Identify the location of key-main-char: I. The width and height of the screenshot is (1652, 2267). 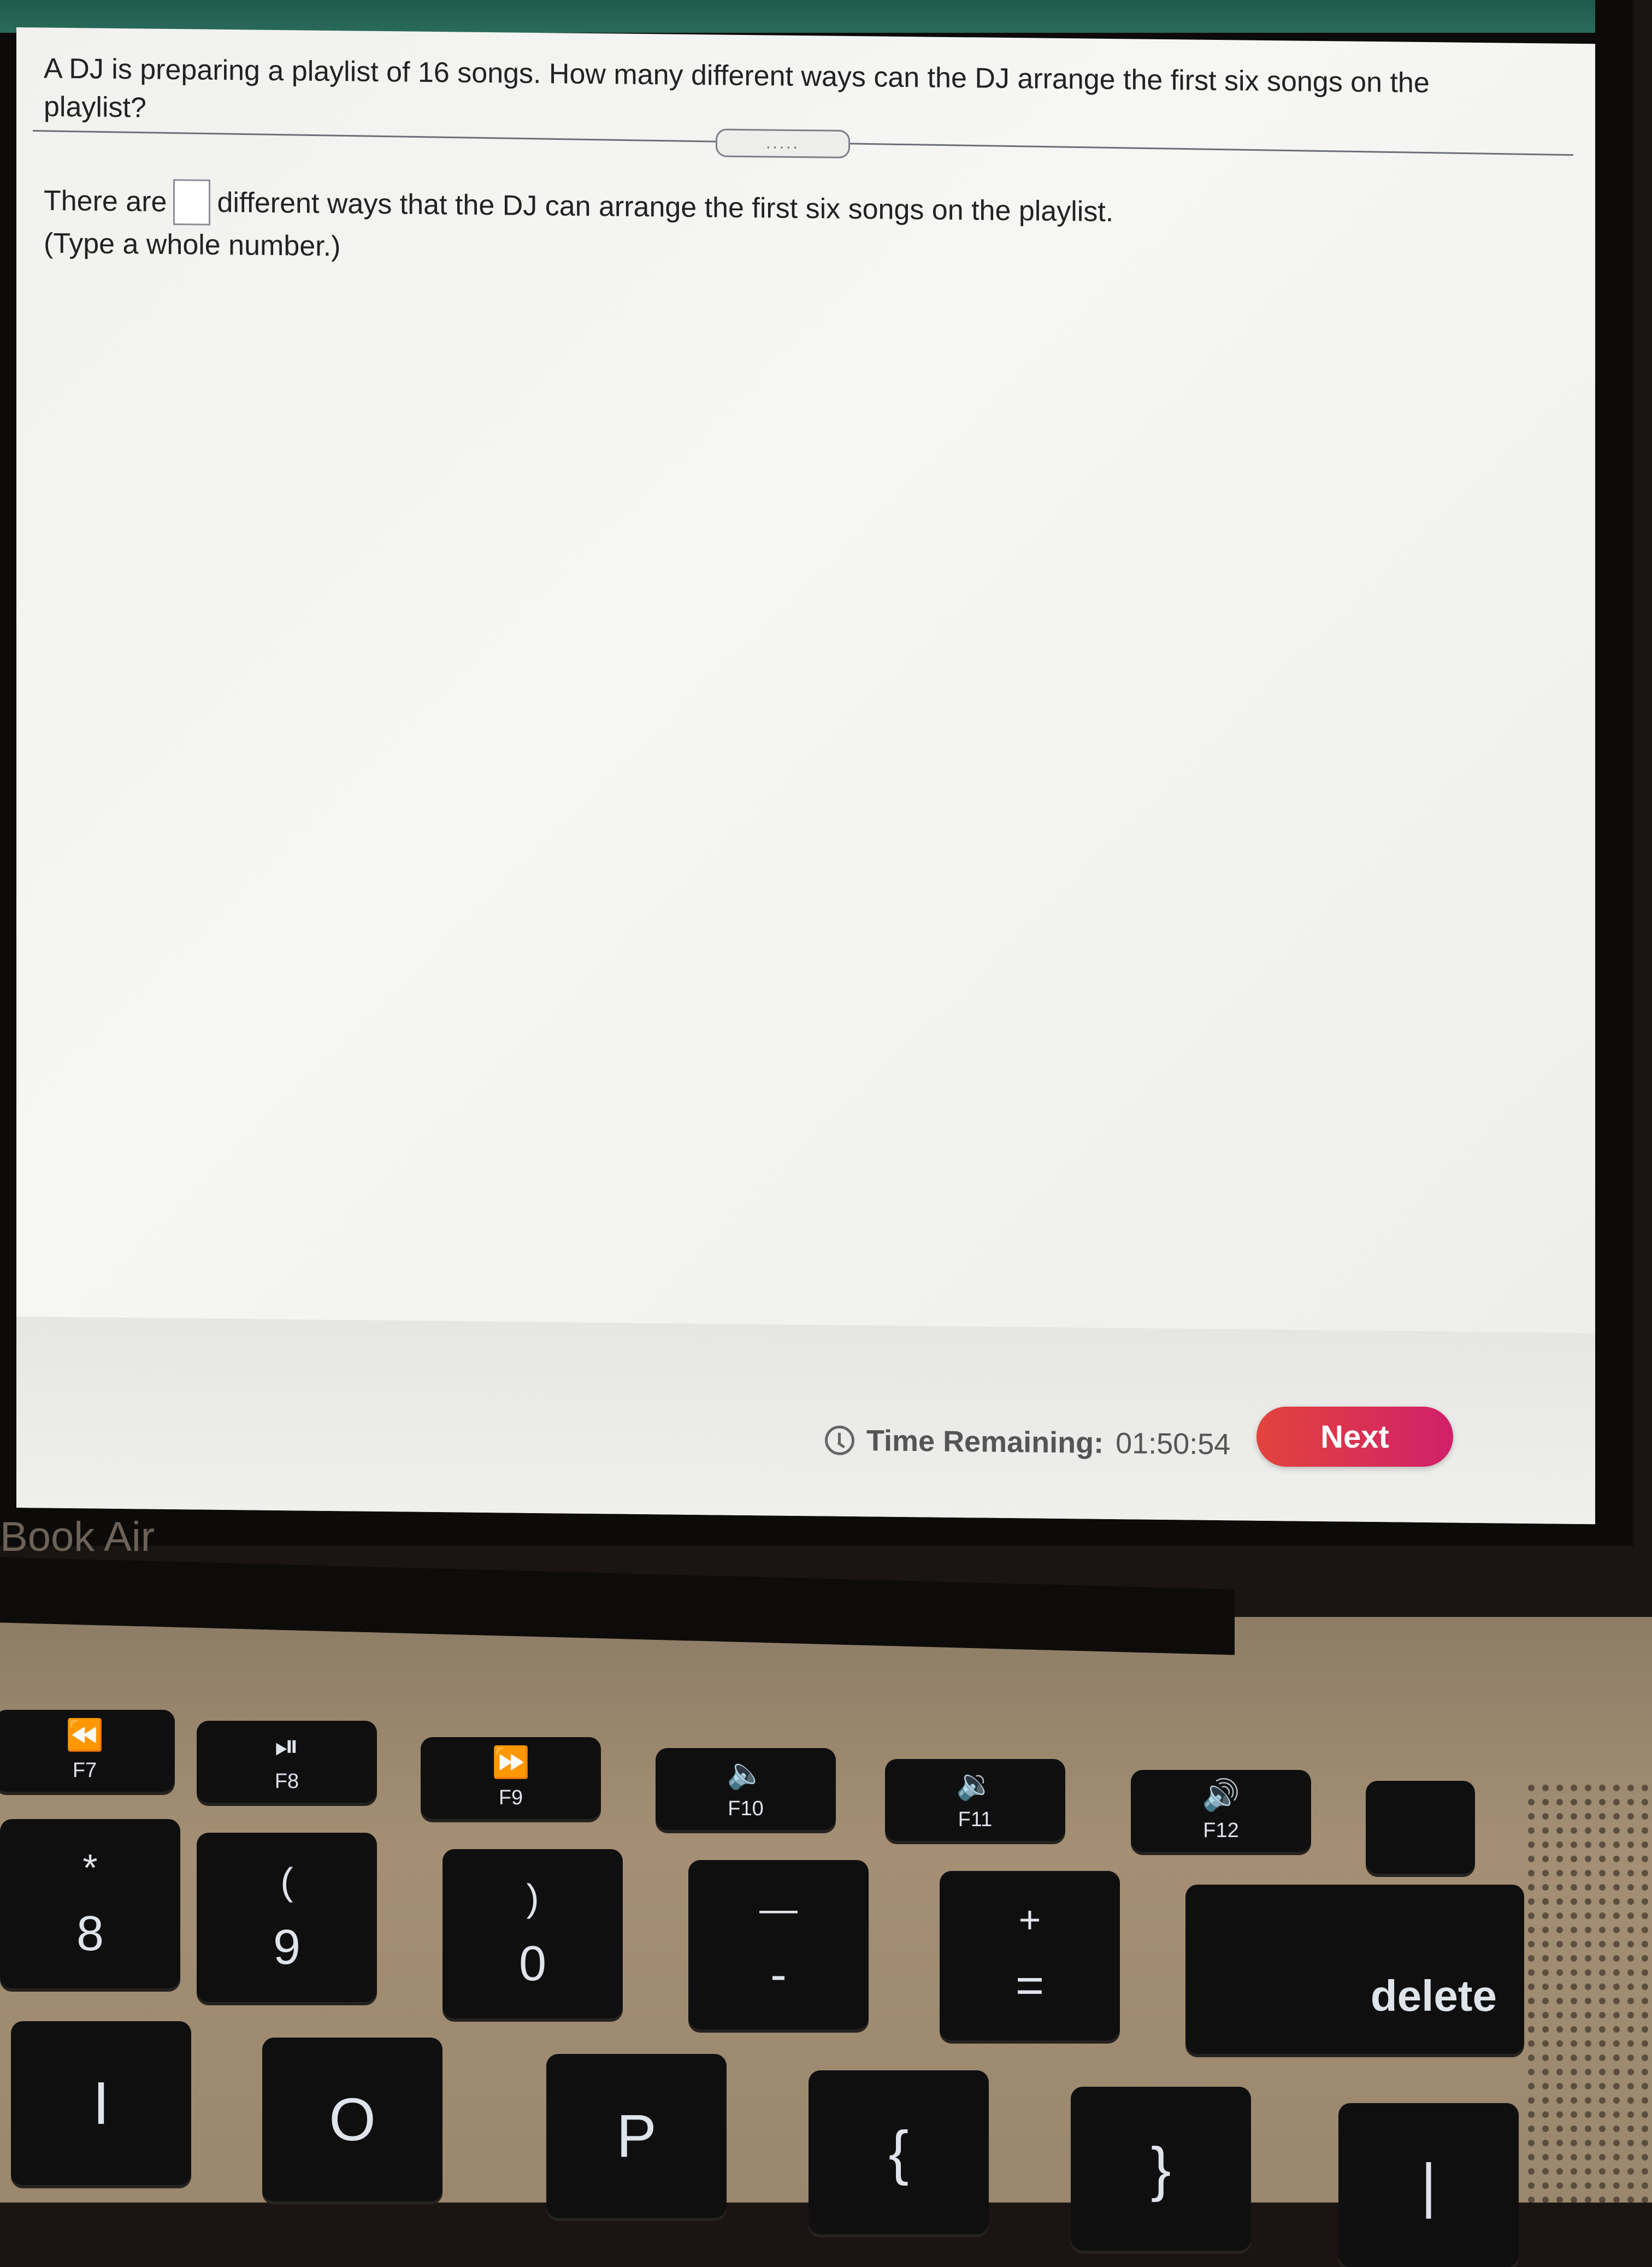
(101, 2103).